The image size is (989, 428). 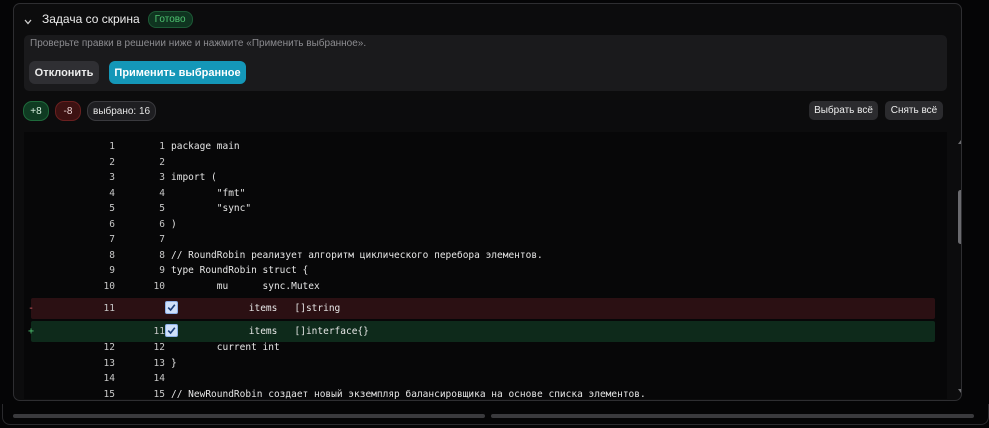 What do you see at coordinates (162, 224) in the screenshot?
I see `new-line-number: 6` at bounding box center [162, 224].